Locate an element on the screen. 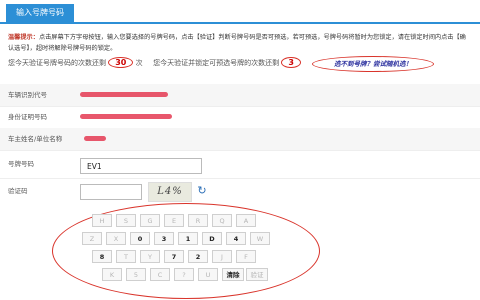  vin-label: 车辆识别代号 is located at coordinates (27, 95).